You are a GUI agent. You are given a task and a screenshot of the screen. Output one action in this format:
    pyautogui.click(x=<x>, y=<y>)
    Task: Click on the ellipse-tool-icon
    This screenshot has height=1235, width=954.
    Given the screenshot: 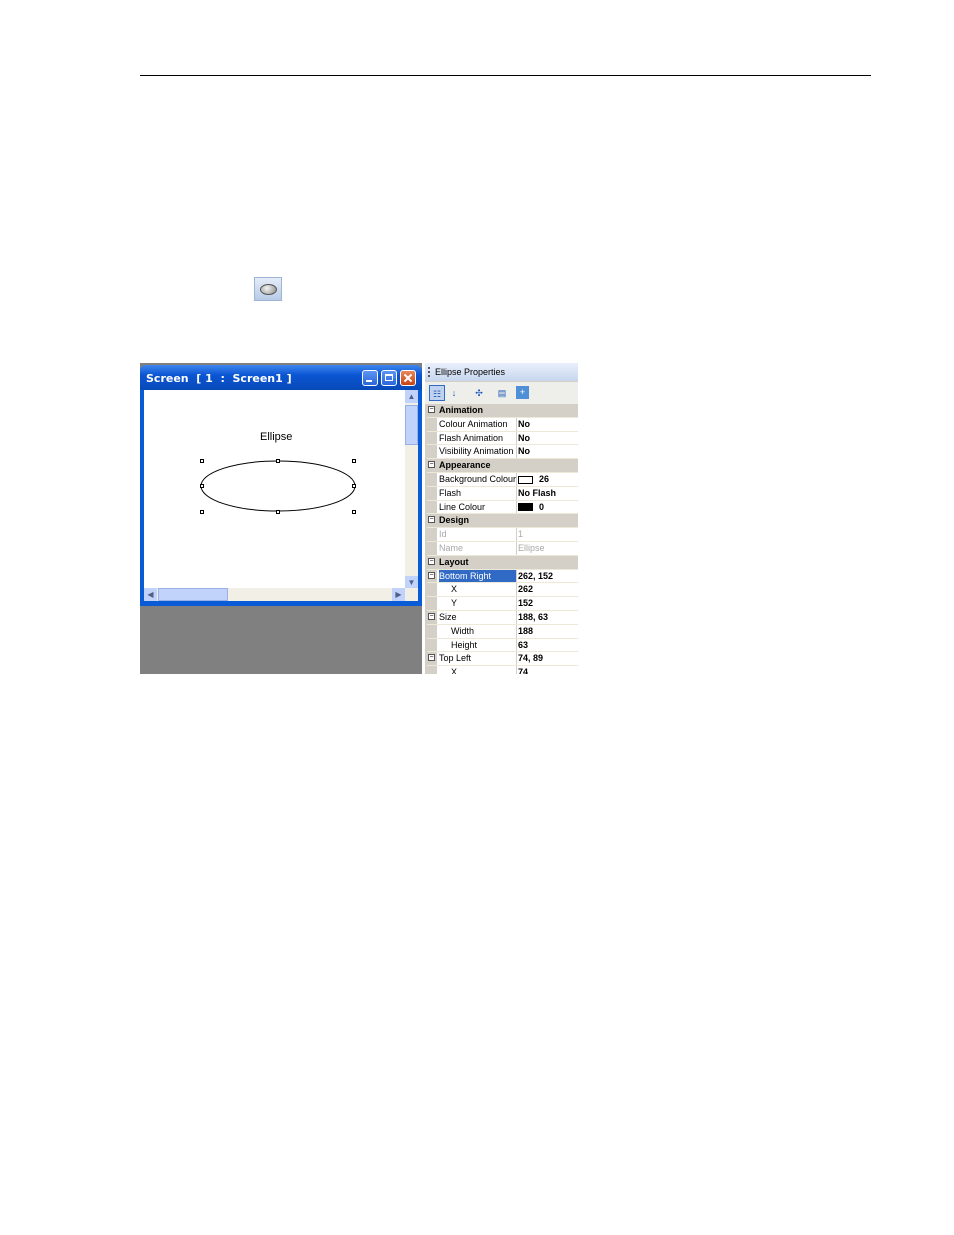 What is the action you would take?
    pyautogui.click(x=268, y=289)
    